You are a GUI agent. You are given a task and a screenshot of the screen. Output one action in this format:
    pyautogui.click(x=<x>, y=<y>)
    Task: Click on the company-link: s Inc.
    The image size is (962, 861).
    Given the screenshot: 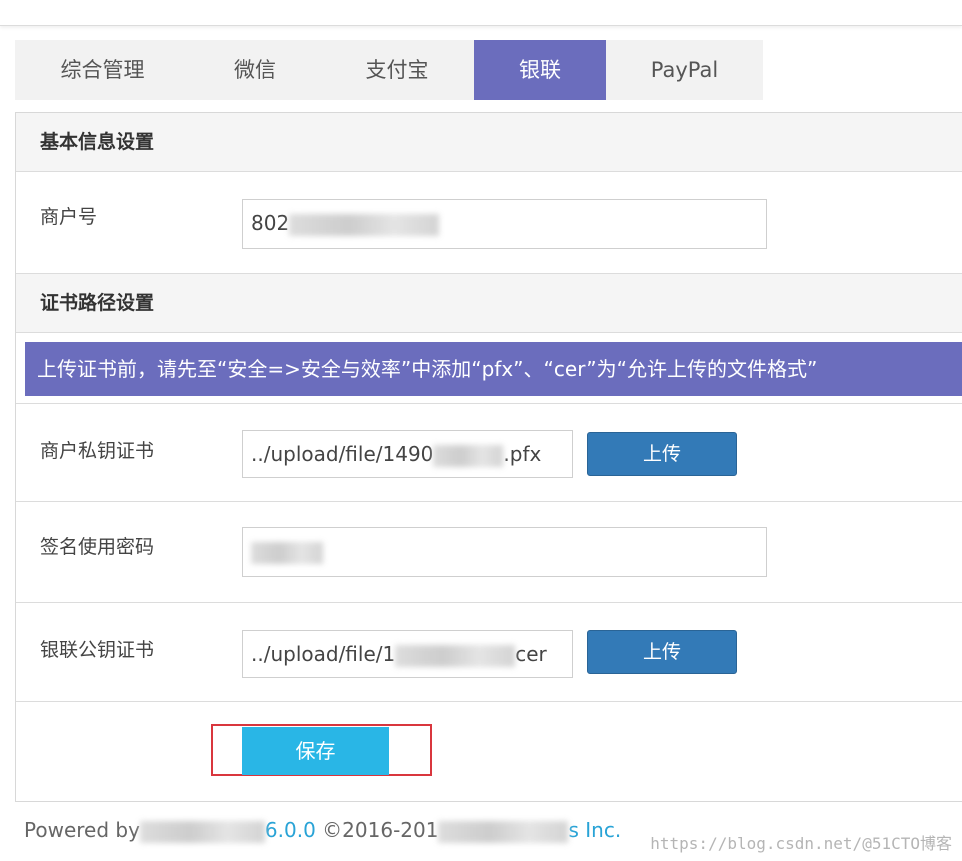 What is the action you would take?
    pyautogui.click(x=594, y=830)
    